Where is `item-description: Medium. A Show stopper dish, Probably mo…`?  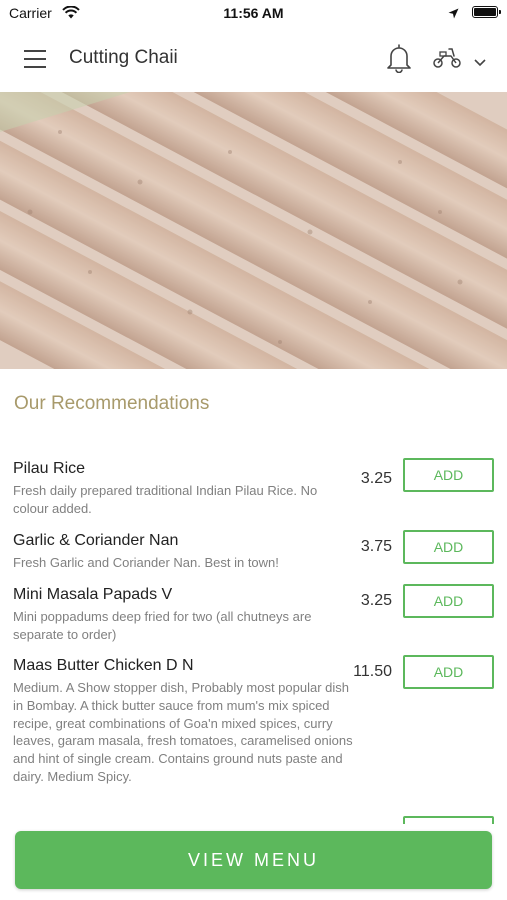
item-description: Medium. A Show stopper dish, Probably mo… is located at coordinates (183, 732).